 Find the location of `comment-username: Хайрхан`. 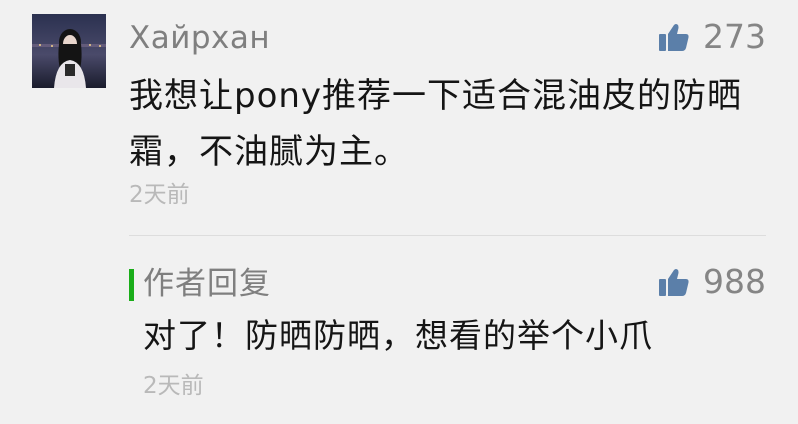

comment-username: Хайрхан is located at coordinates (199, 38).